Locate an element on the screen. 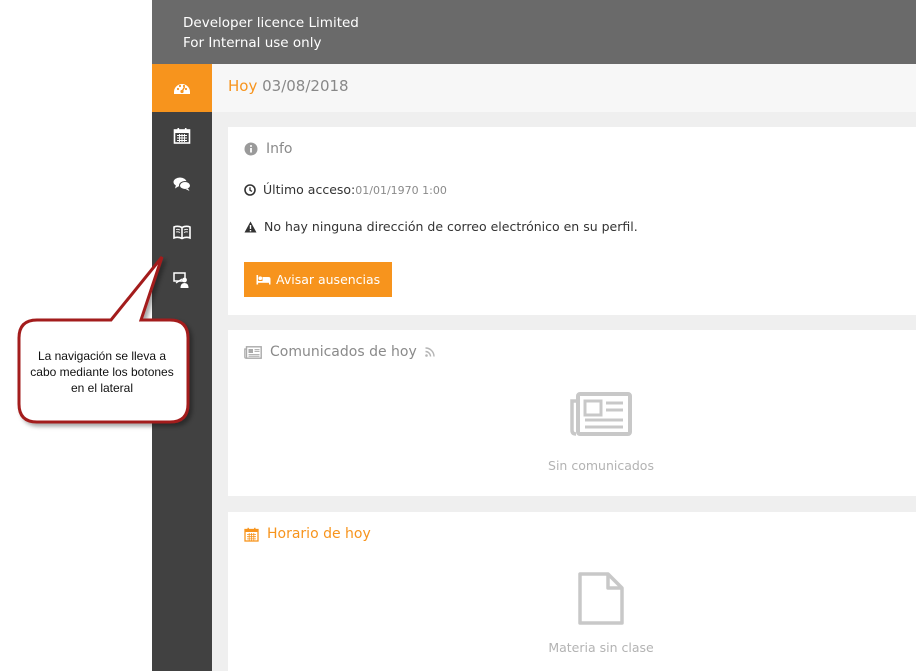  announcements-card-title: Comunicados de hoy is located at coordinates (339, 352).